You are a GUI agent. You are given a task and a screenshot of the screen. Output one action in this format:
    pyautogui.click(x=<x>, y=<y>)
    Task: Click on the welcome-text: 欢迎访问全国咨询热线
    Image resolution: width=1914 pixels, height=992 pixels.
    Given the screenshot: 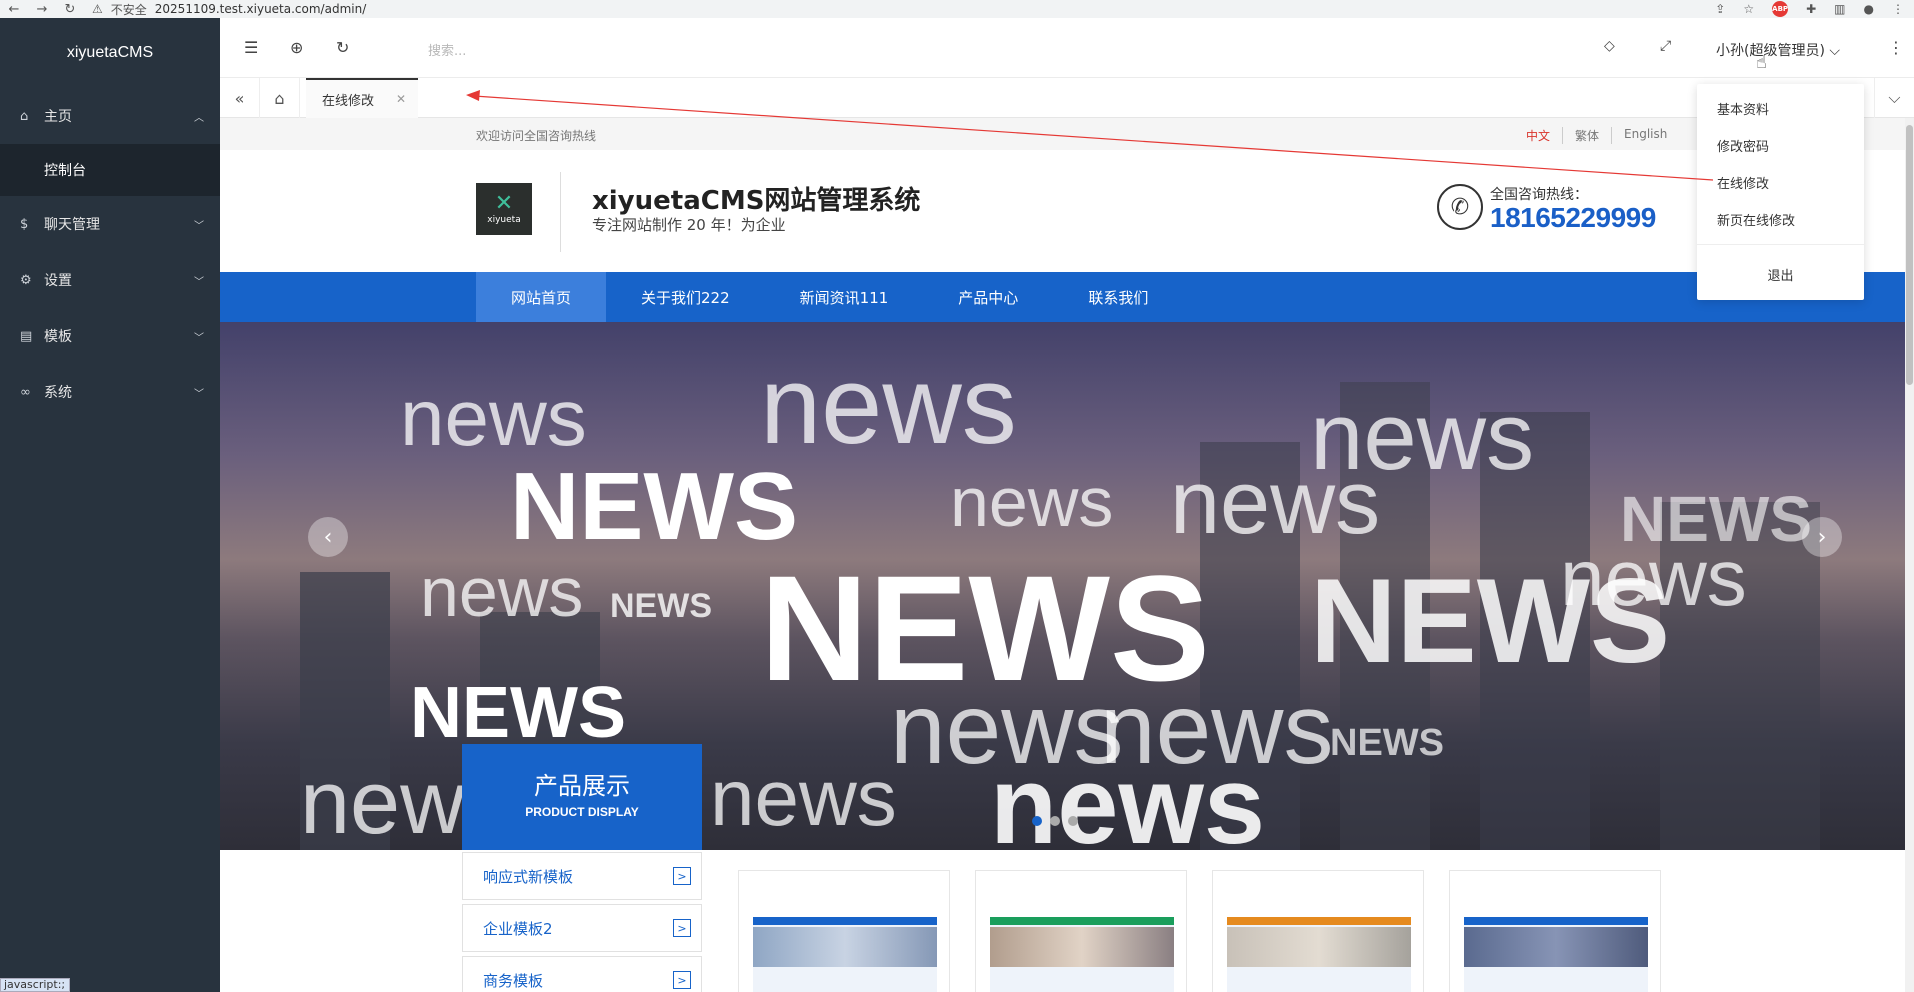 What is the action you would take?
    pyautogui.click(x=536, y=136)
    